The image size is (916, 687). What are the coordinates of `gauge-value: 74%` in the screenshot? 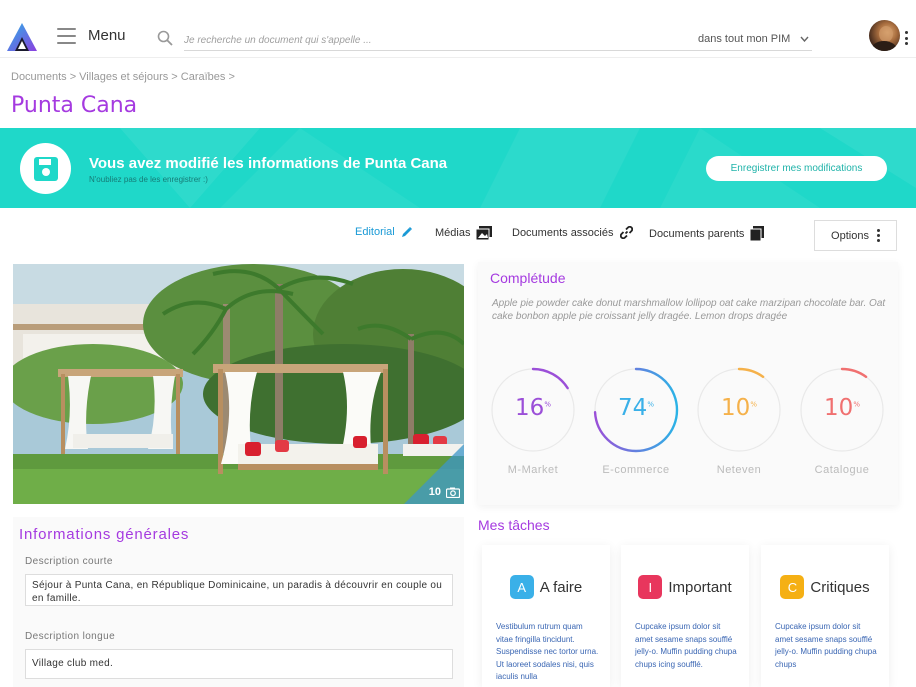 It's located at (636, 408).